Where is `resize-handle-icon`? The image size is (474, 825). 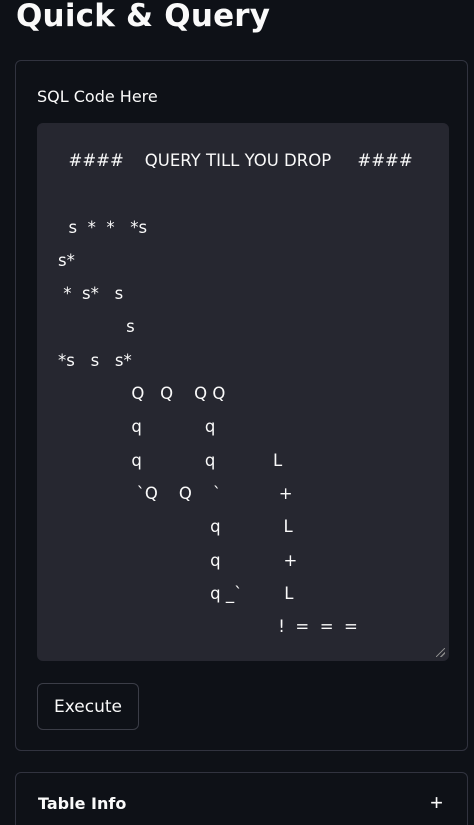 resize-handle-icon is located at coordinates (440, 652).